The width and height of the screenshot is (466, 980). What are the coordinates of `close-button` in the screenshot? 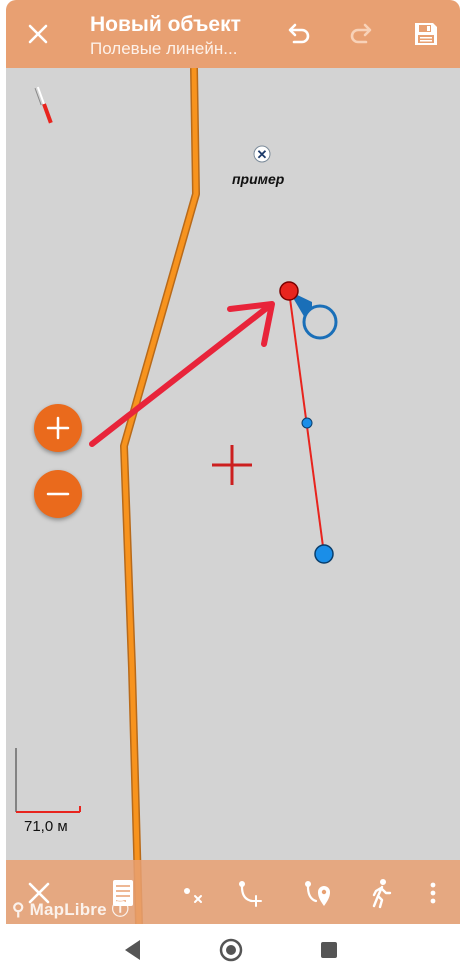 It's located at (38, 34).